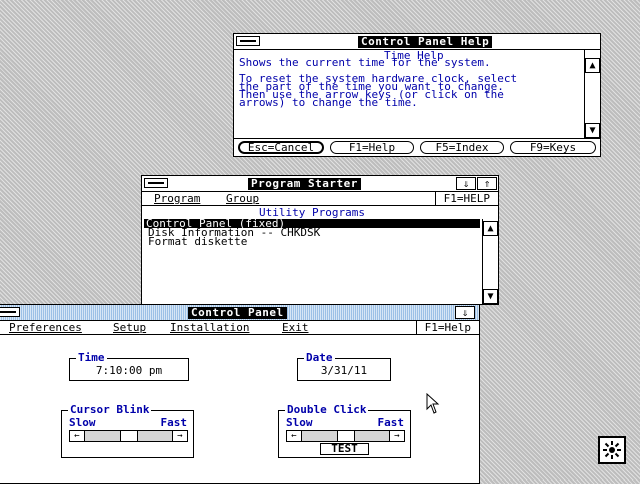 This screenshot has width=640, height=484. What do you see at coordinates (320, 199) in the screenshot?
I see `program-starter-menubar: Program Group F1=HELP` at bounding box center [320, 199].